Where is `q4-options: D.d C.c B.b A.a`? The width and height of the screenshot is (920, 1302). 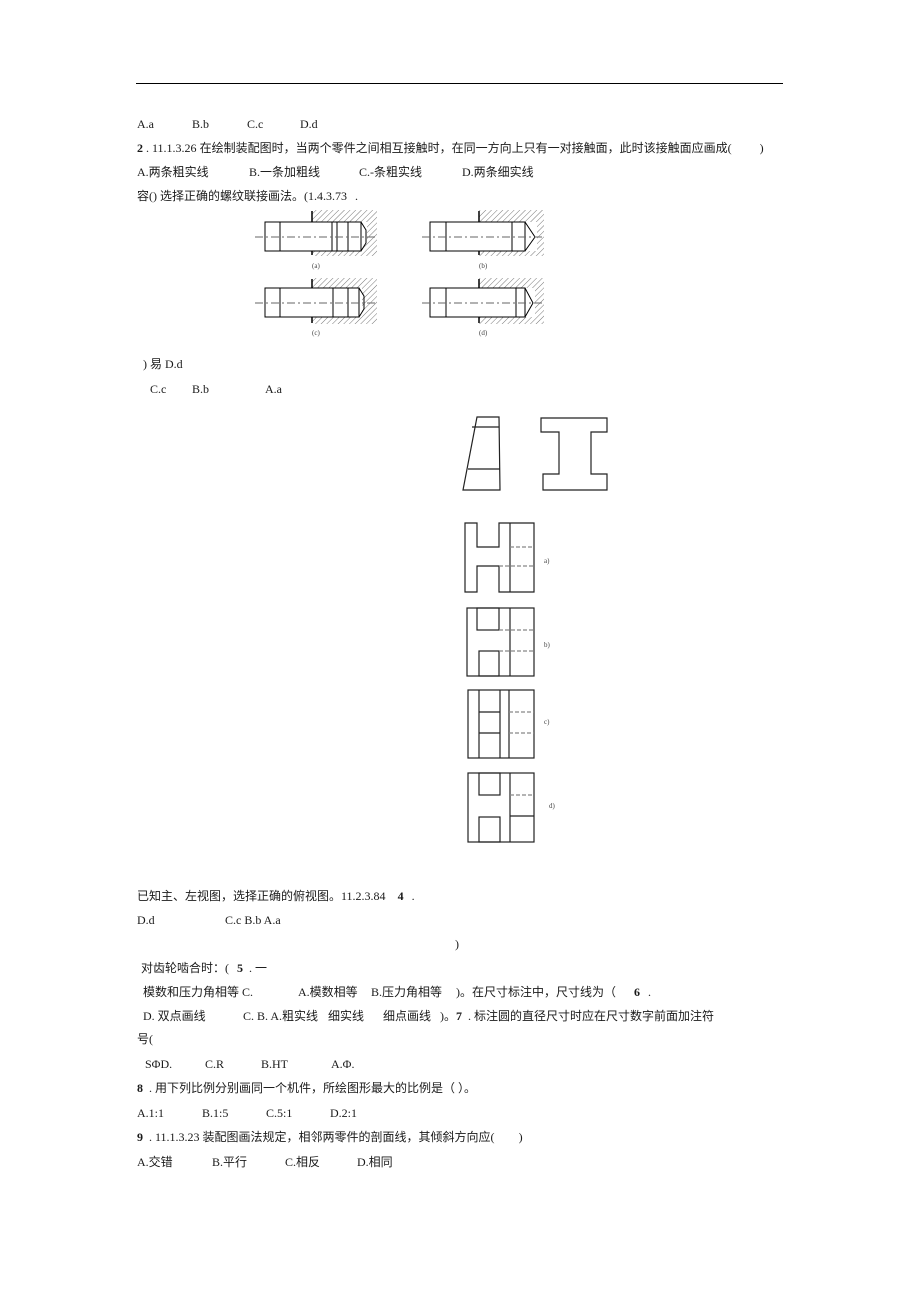 q4-options: D.d C.c B.b A.a is located at coordinates (209, 920).